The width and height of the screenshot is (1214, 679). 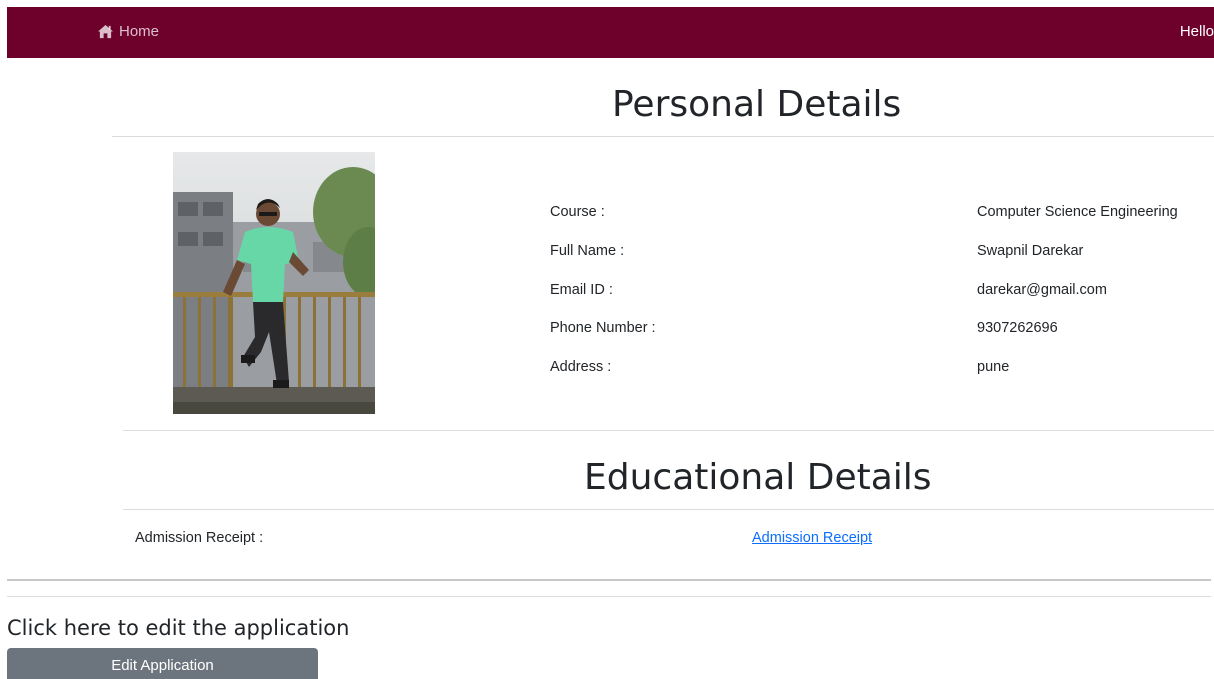 I want to click on profile-photo, so click(x=274, y=283).